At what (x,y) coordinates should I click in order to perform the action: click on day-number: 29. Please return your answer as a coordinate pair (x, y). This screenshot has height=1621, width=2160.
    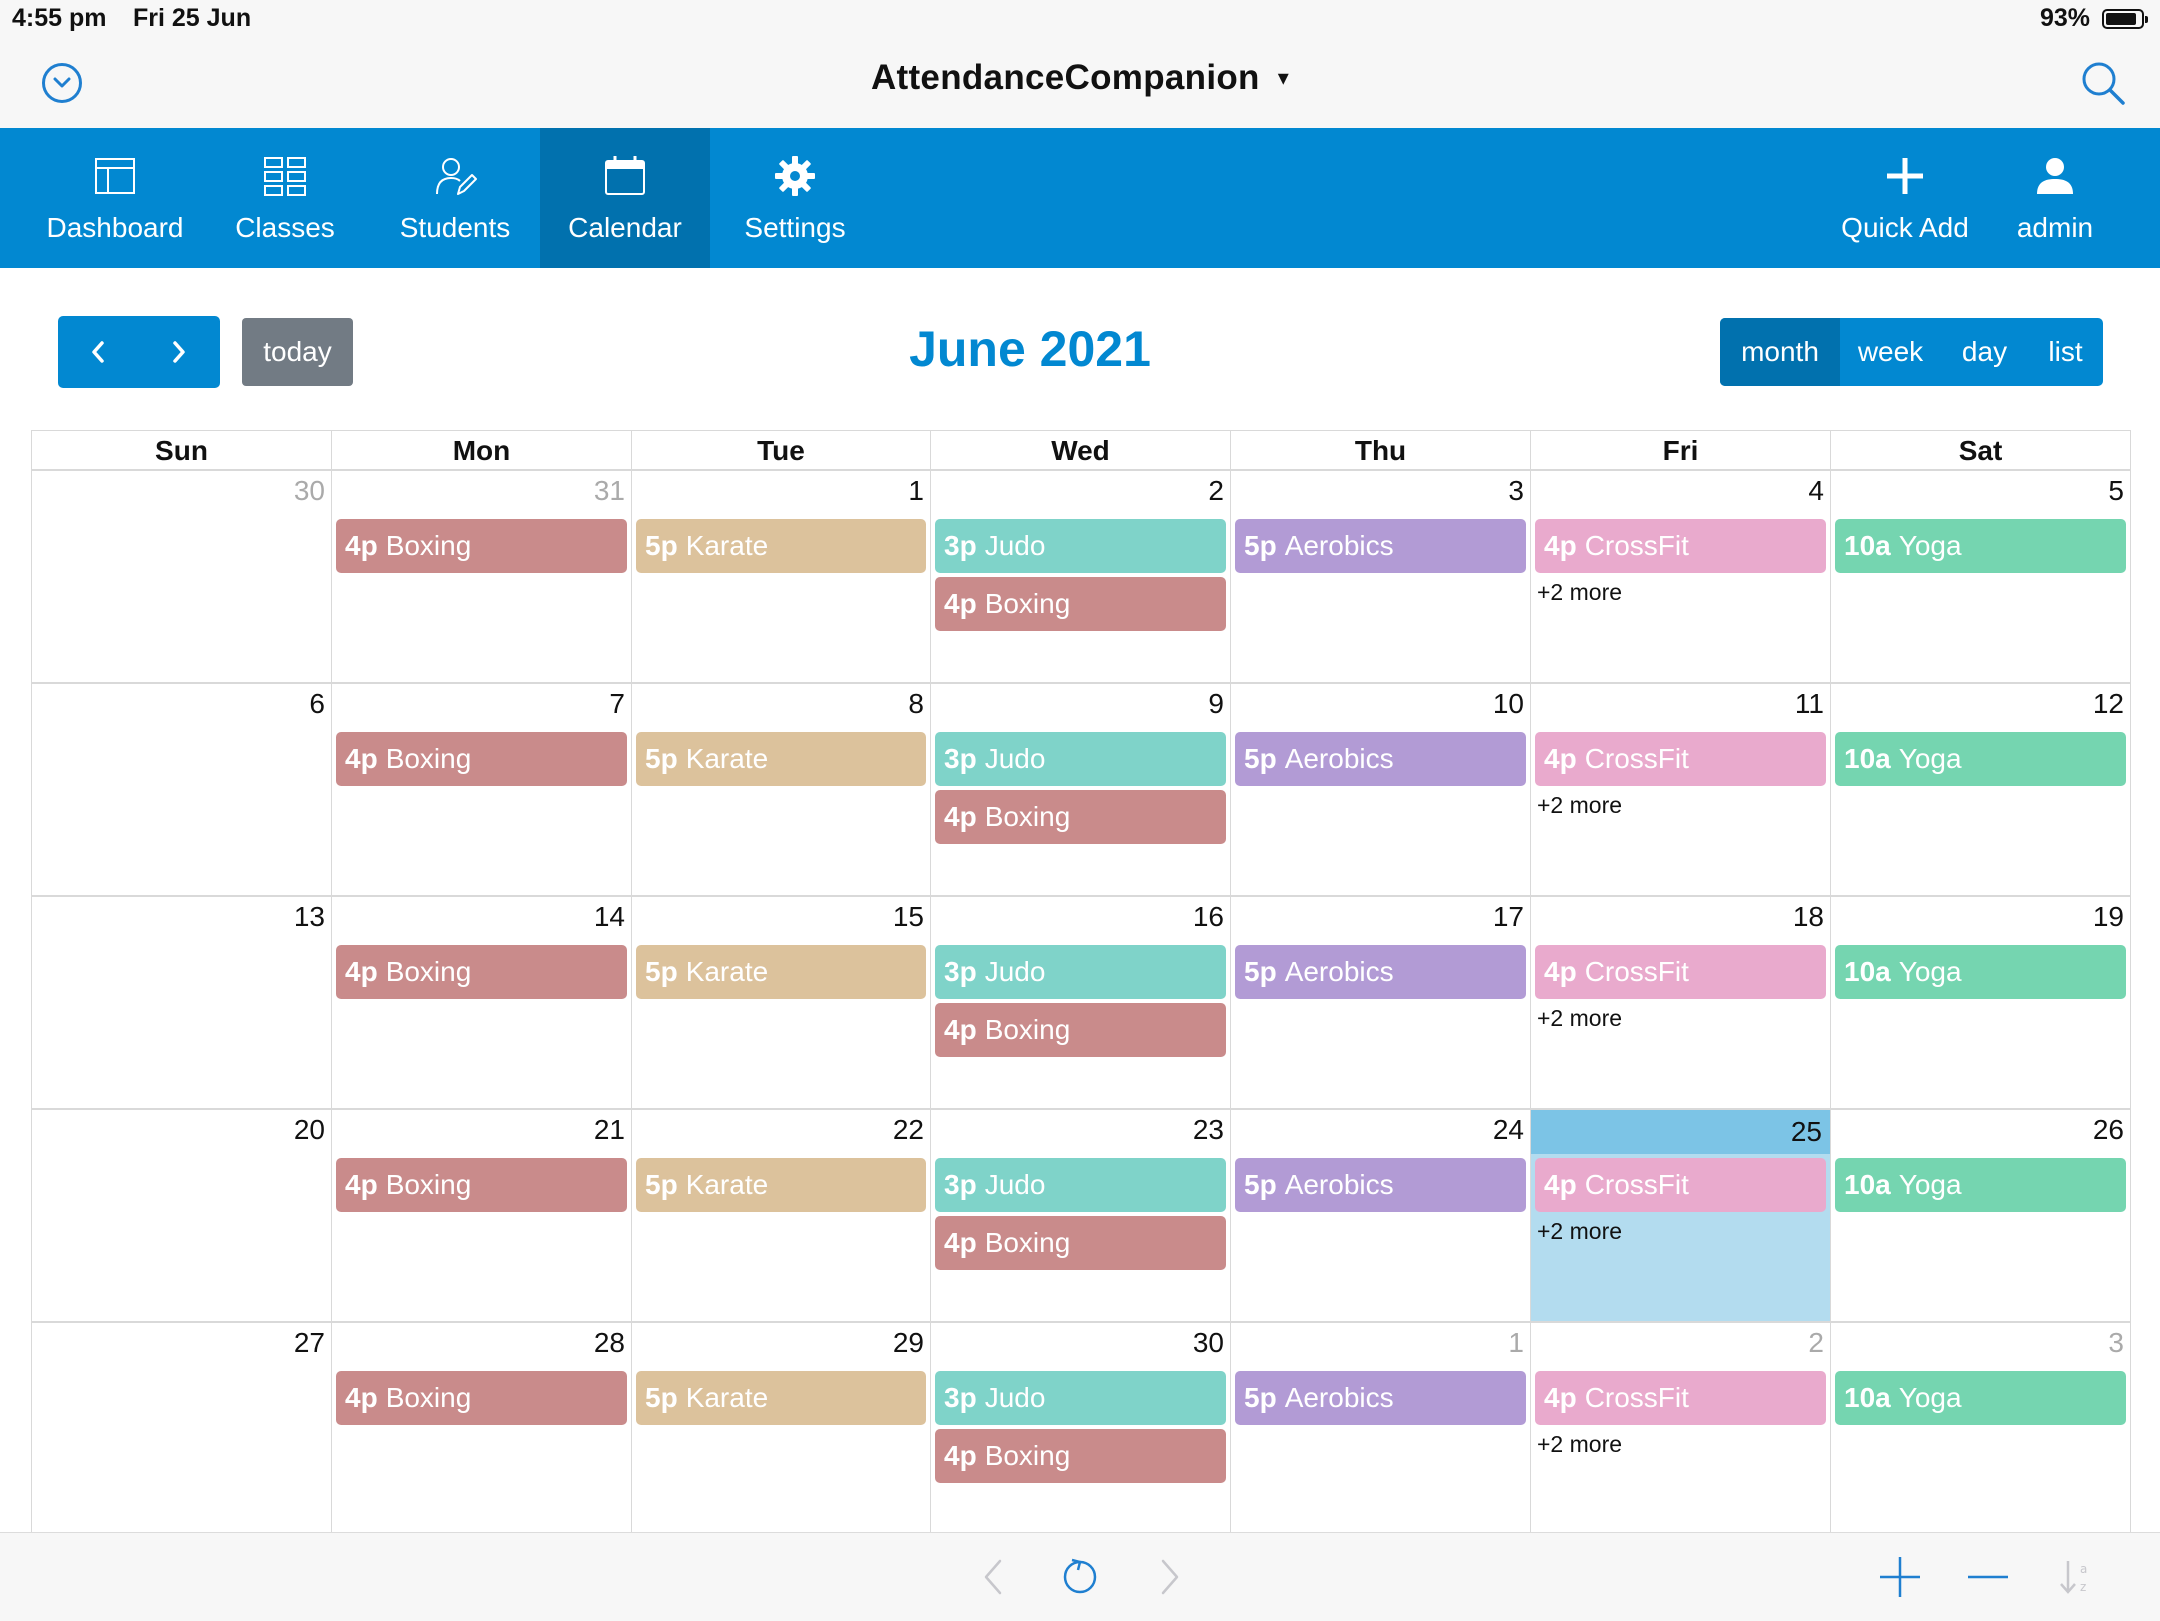
    Looking at the image, I should click on (908, 1347).